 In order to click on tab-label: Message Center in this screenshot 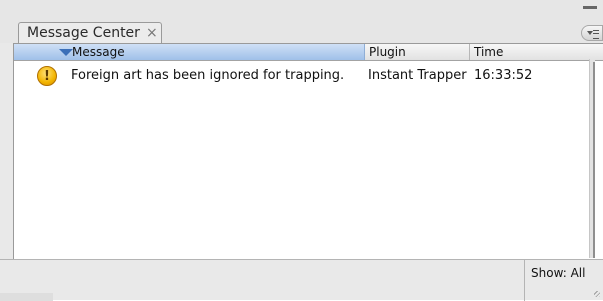, I will do `click(83, 33)`.